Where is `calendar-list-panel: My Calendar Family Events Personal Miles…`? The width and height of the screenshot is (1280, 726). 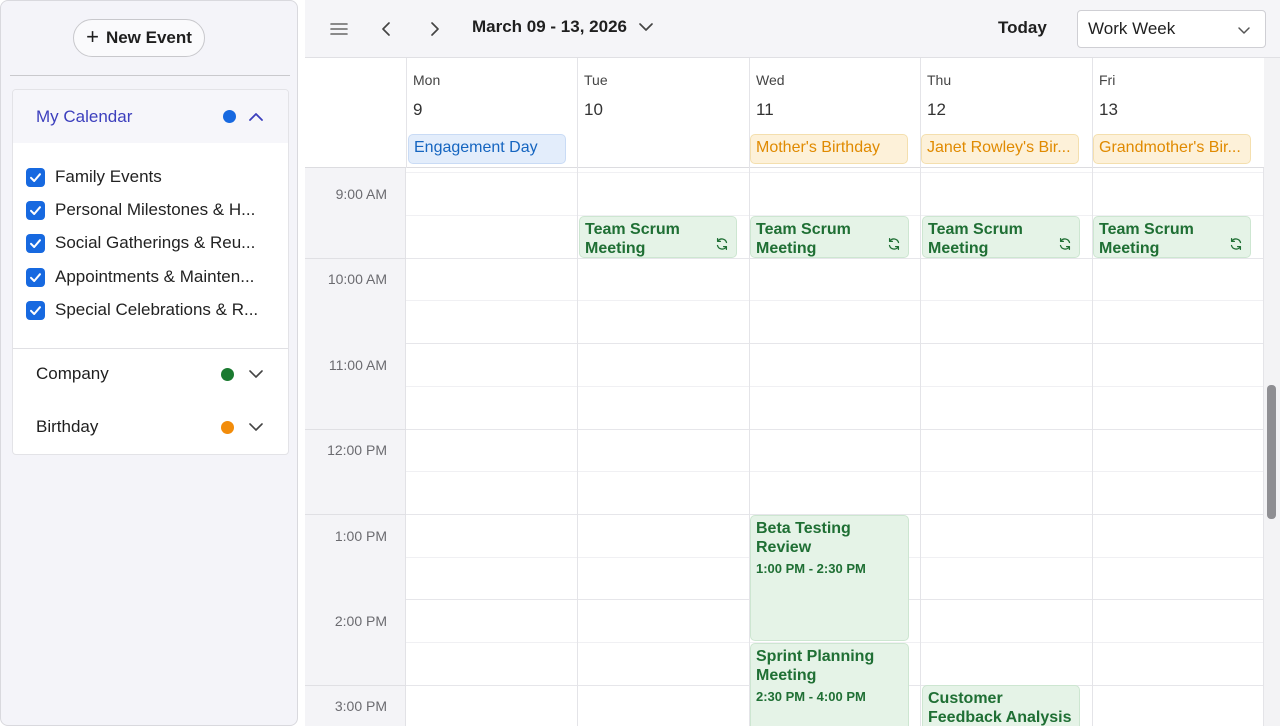
calendar-list-panel: My Calendar Family Events Personal Miles… is located at coordinates (150, 272).